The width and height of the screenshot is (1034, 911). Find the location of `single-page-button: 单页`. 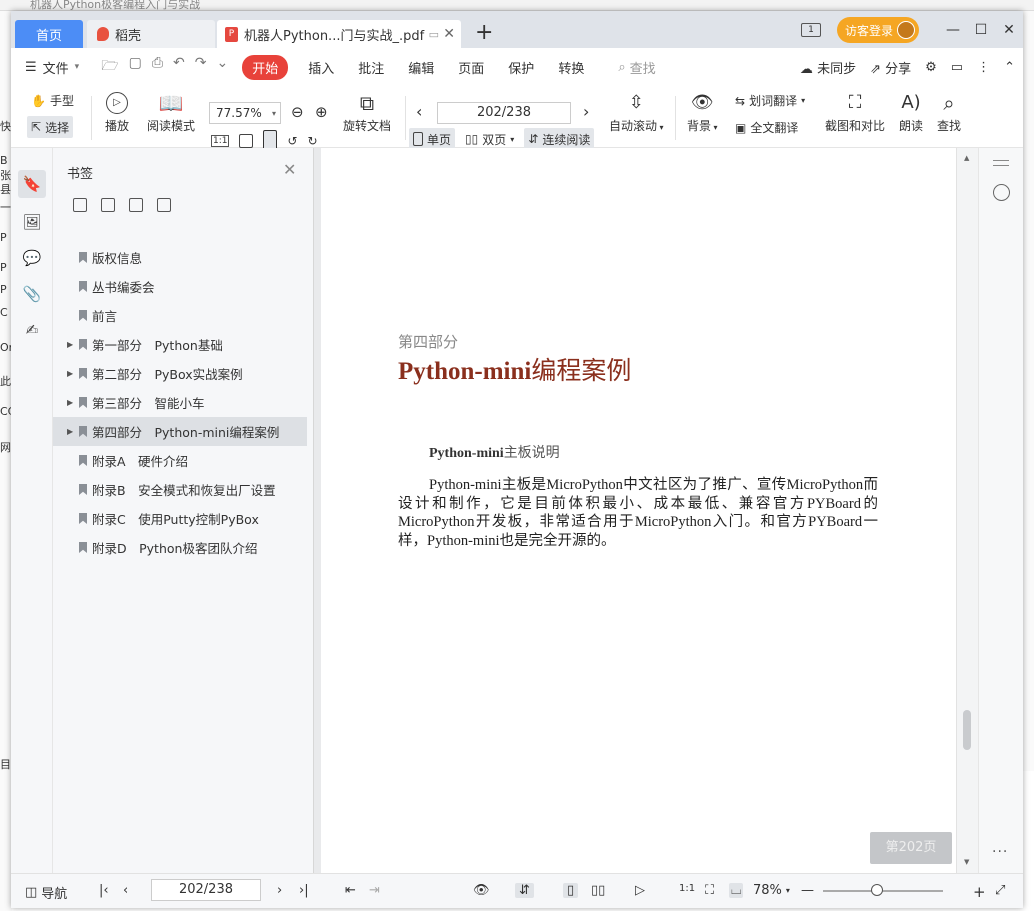

single-page-button: 单页 is located at coordinates (432, 139).